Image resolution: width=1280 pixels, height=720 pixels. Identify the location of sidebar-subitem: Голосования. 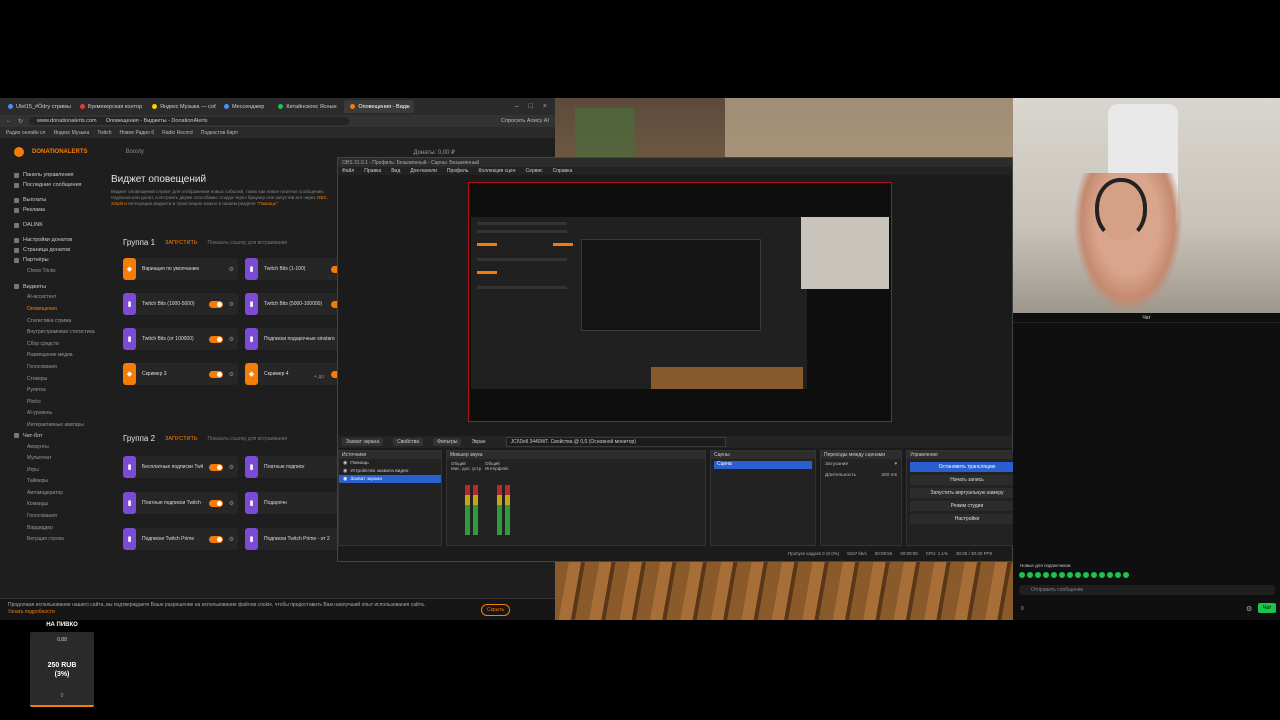
(59, 367).